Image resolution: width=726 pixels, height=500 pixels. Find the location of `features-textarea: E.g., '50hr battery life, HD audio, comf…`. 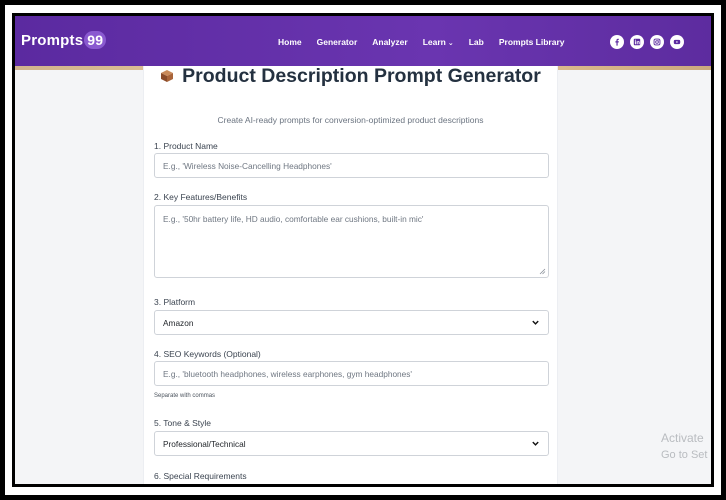

features-textarea: E.g., '50hr battery life, HD audio, comf… is located at coordinates (351, 241).